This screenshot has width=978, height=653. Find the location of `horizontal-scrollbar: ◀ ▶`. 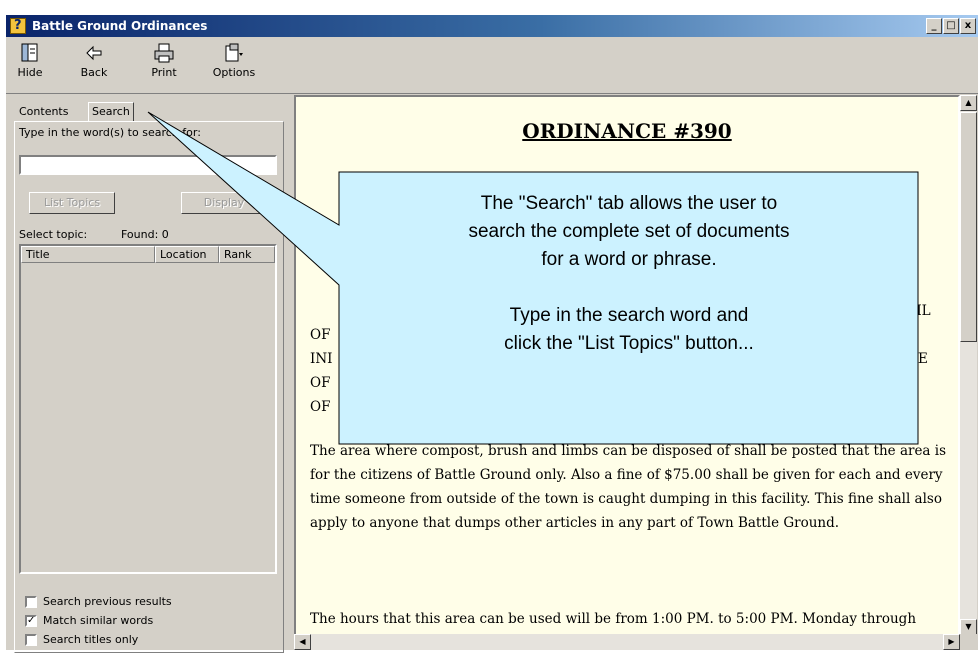

horizontal-scrollbar: ◀ ▶ is located at coordinates (627, 642).